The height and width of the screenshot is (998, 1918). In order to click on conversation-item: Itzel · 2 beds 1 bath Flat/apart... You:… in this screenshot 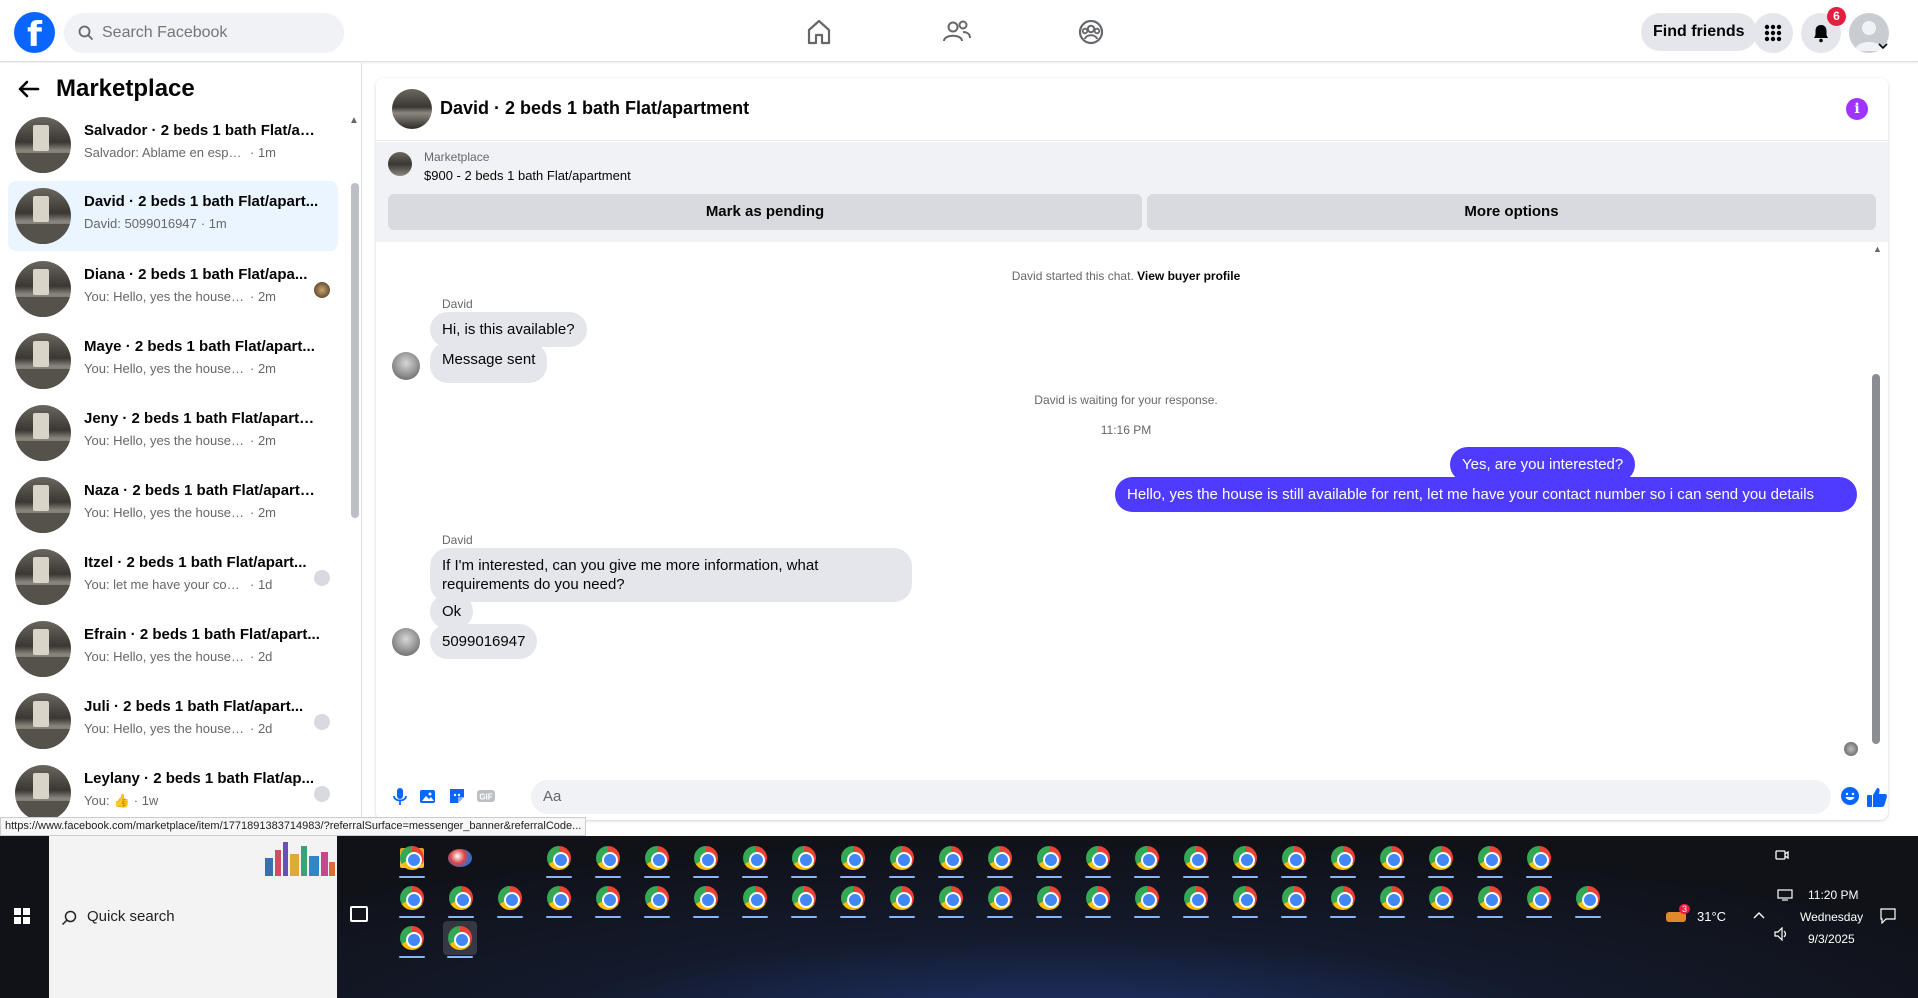, I will do `click(173, 577)`.